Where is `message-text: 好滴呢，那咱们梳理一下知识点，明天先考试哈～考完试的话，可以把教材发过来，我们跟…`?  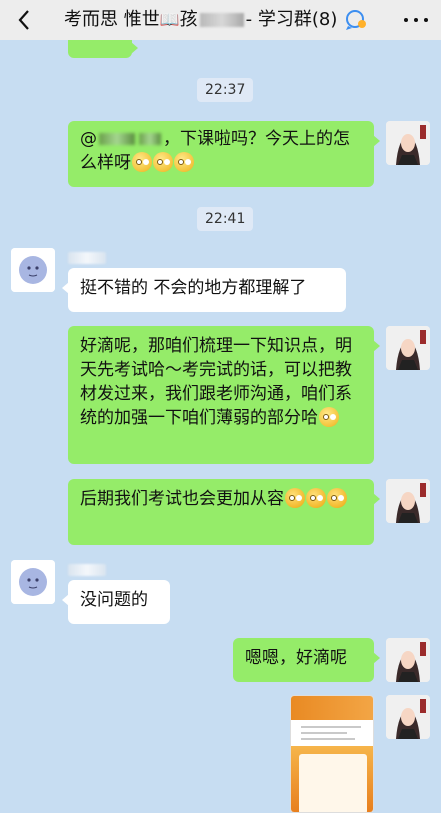
message-text: 好滴呢，那咱们梳理一下知识点，明天先考试哈～考完试的话，可以把教材发过来，我们跟… is located at coordinates (216, 382).